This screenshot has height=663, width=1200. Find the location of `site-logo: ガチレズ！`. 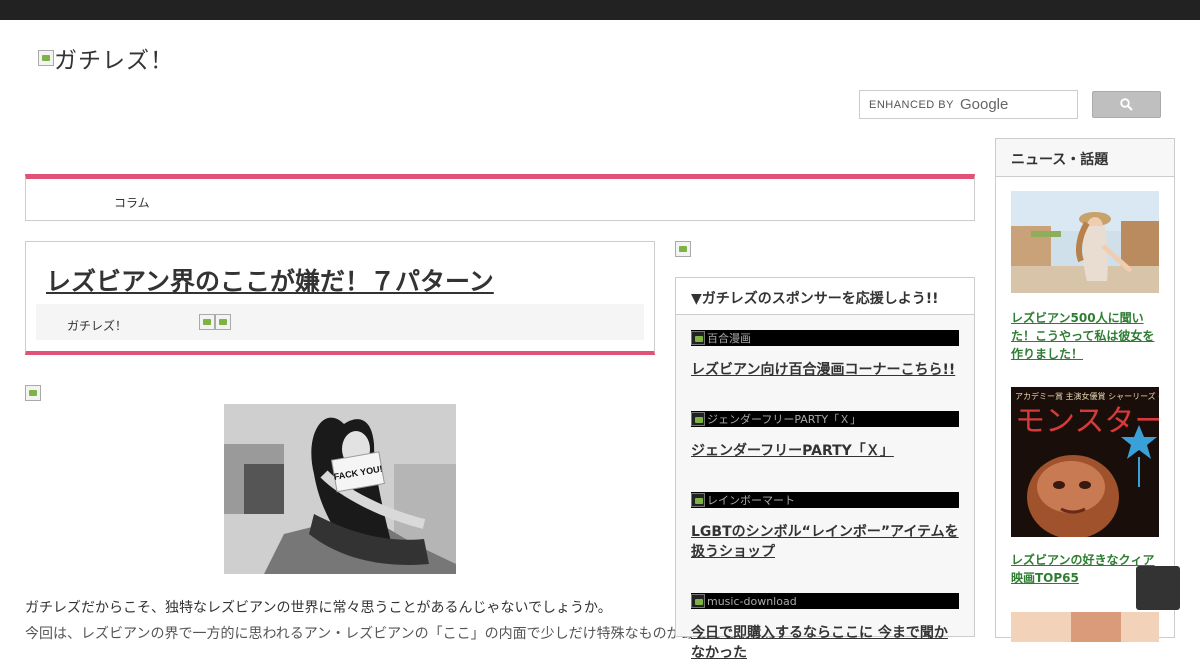

site-logo: ガチレズ！ is located at coordinates (106, 58).